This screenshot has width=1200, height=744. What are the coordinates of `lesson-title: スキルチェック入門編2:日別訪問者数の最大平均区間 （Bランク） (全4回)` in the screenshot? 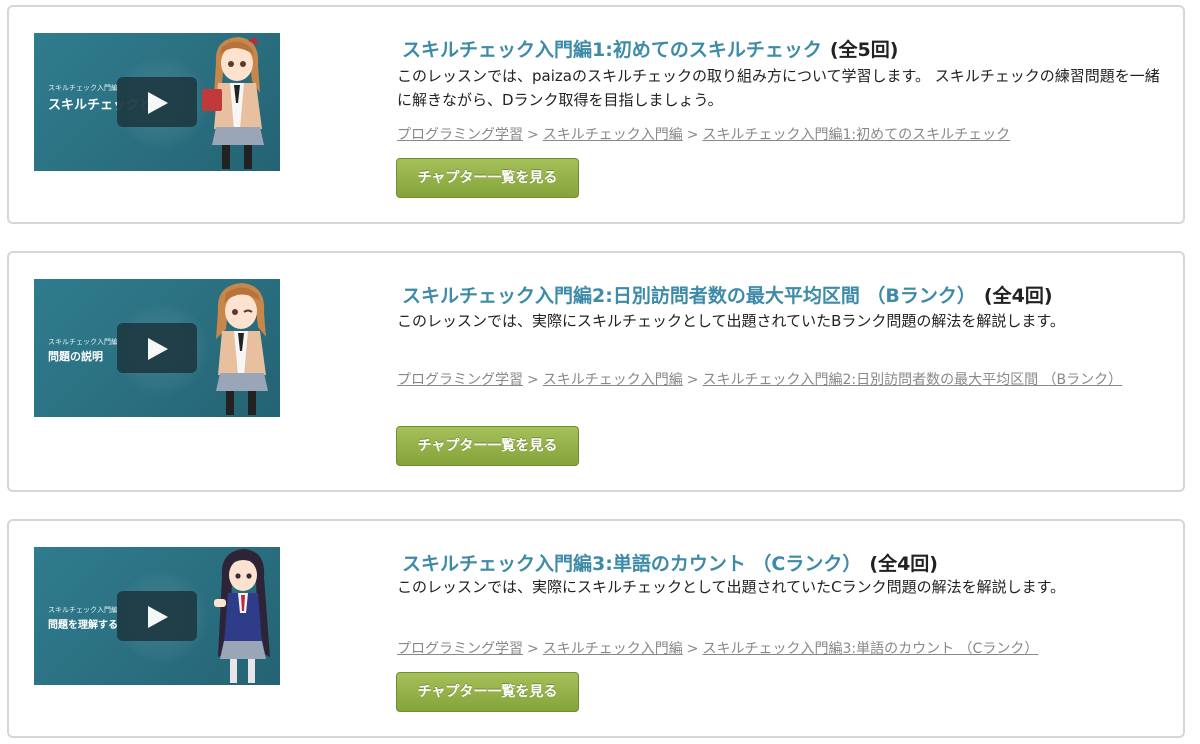 It's located at (727, 294).